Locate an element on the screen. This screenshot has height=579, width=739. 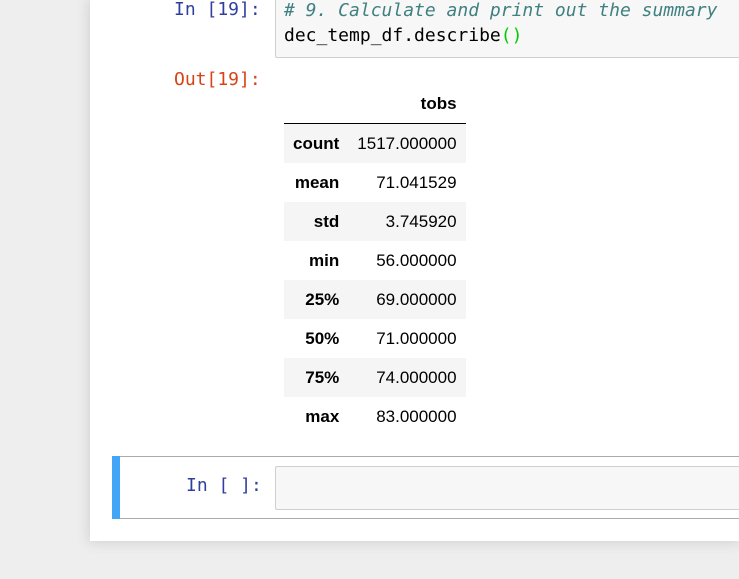
row-label: 50% is located at coordinates (322, 338).